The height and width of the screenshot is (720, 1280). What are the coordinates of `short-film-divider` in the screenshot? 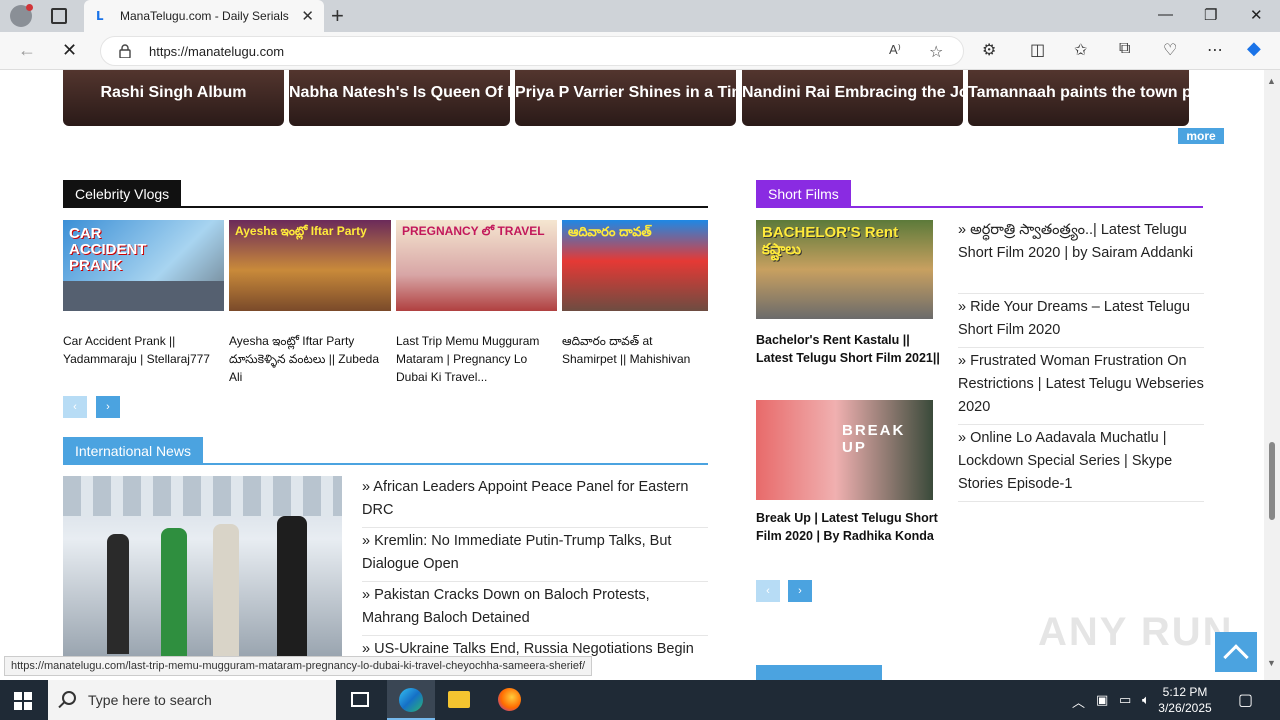 It's located at (1081, 347).